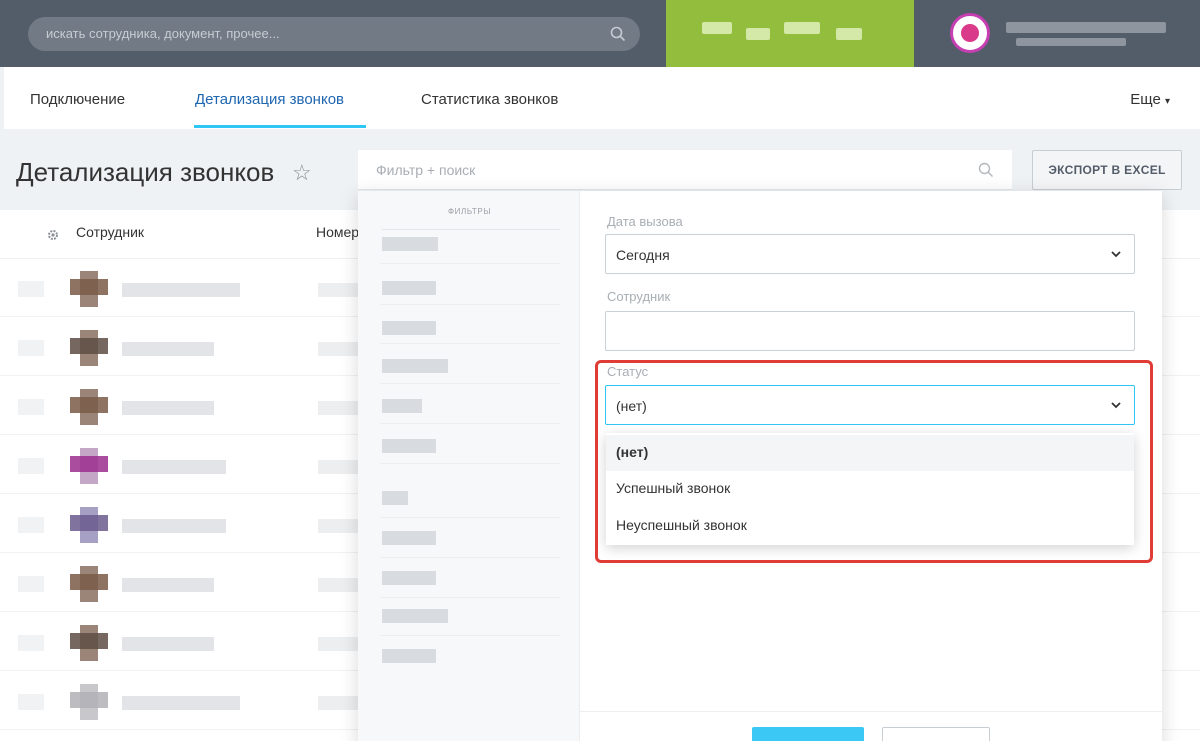 Image resolution: width=1200 pixels, height=741 pixels. Describe the element at coordinates (936, 734) in the screenshot. I see `reset-button` at that location.